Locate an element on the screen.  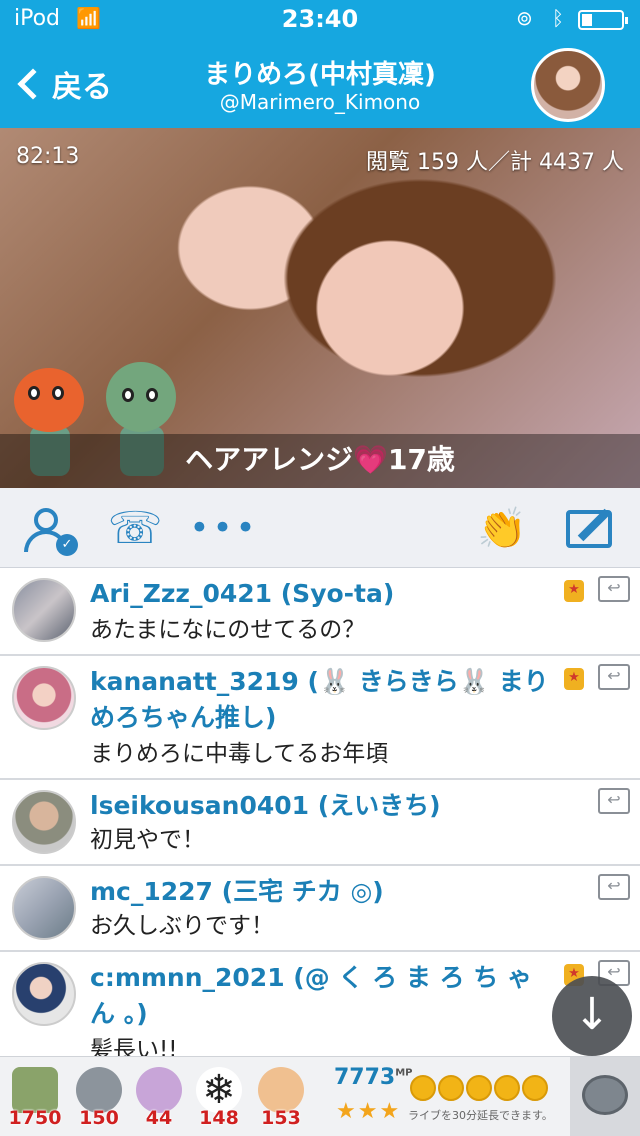
commenter-name: c:mmnn_2021 (@ く ろ ま ろ ち ゃ ん 。) is located at coordinates (320, 996).